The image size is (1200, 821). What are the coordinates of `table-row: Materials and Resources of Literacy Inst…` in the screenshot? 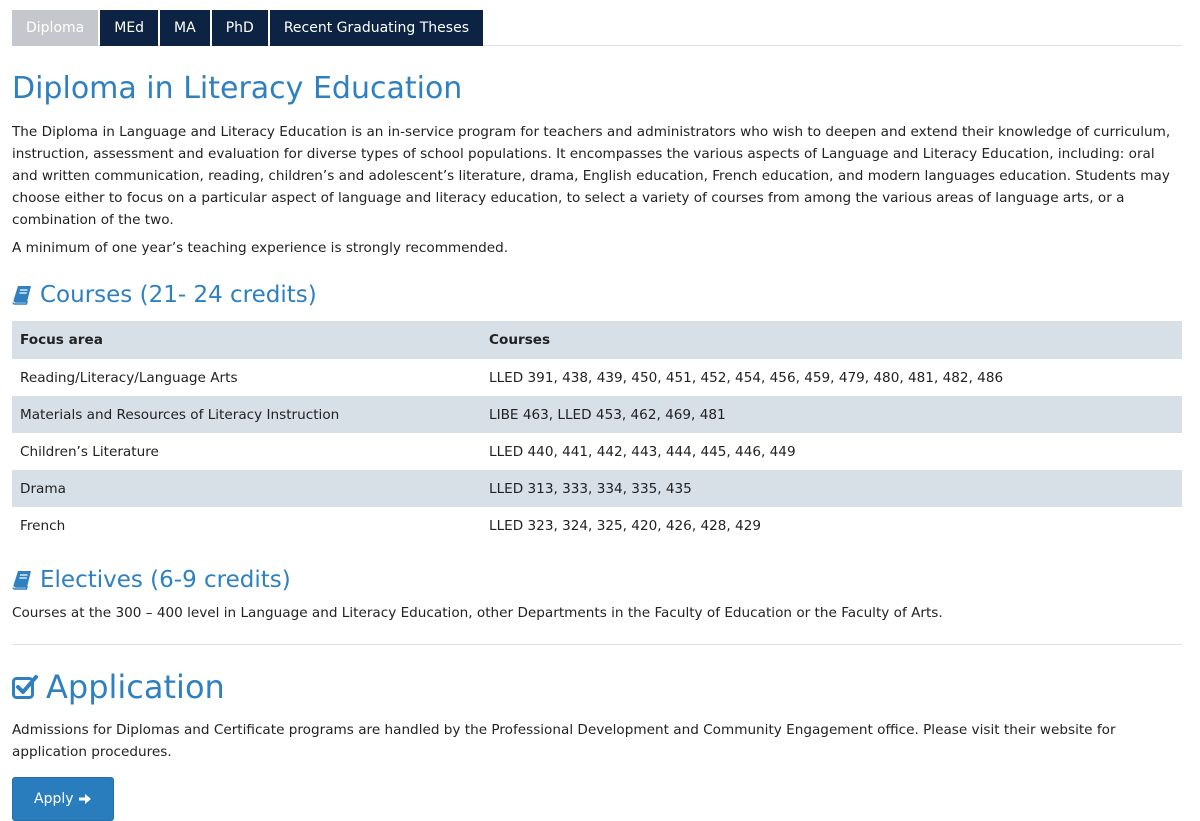 It's located at (597, 414).